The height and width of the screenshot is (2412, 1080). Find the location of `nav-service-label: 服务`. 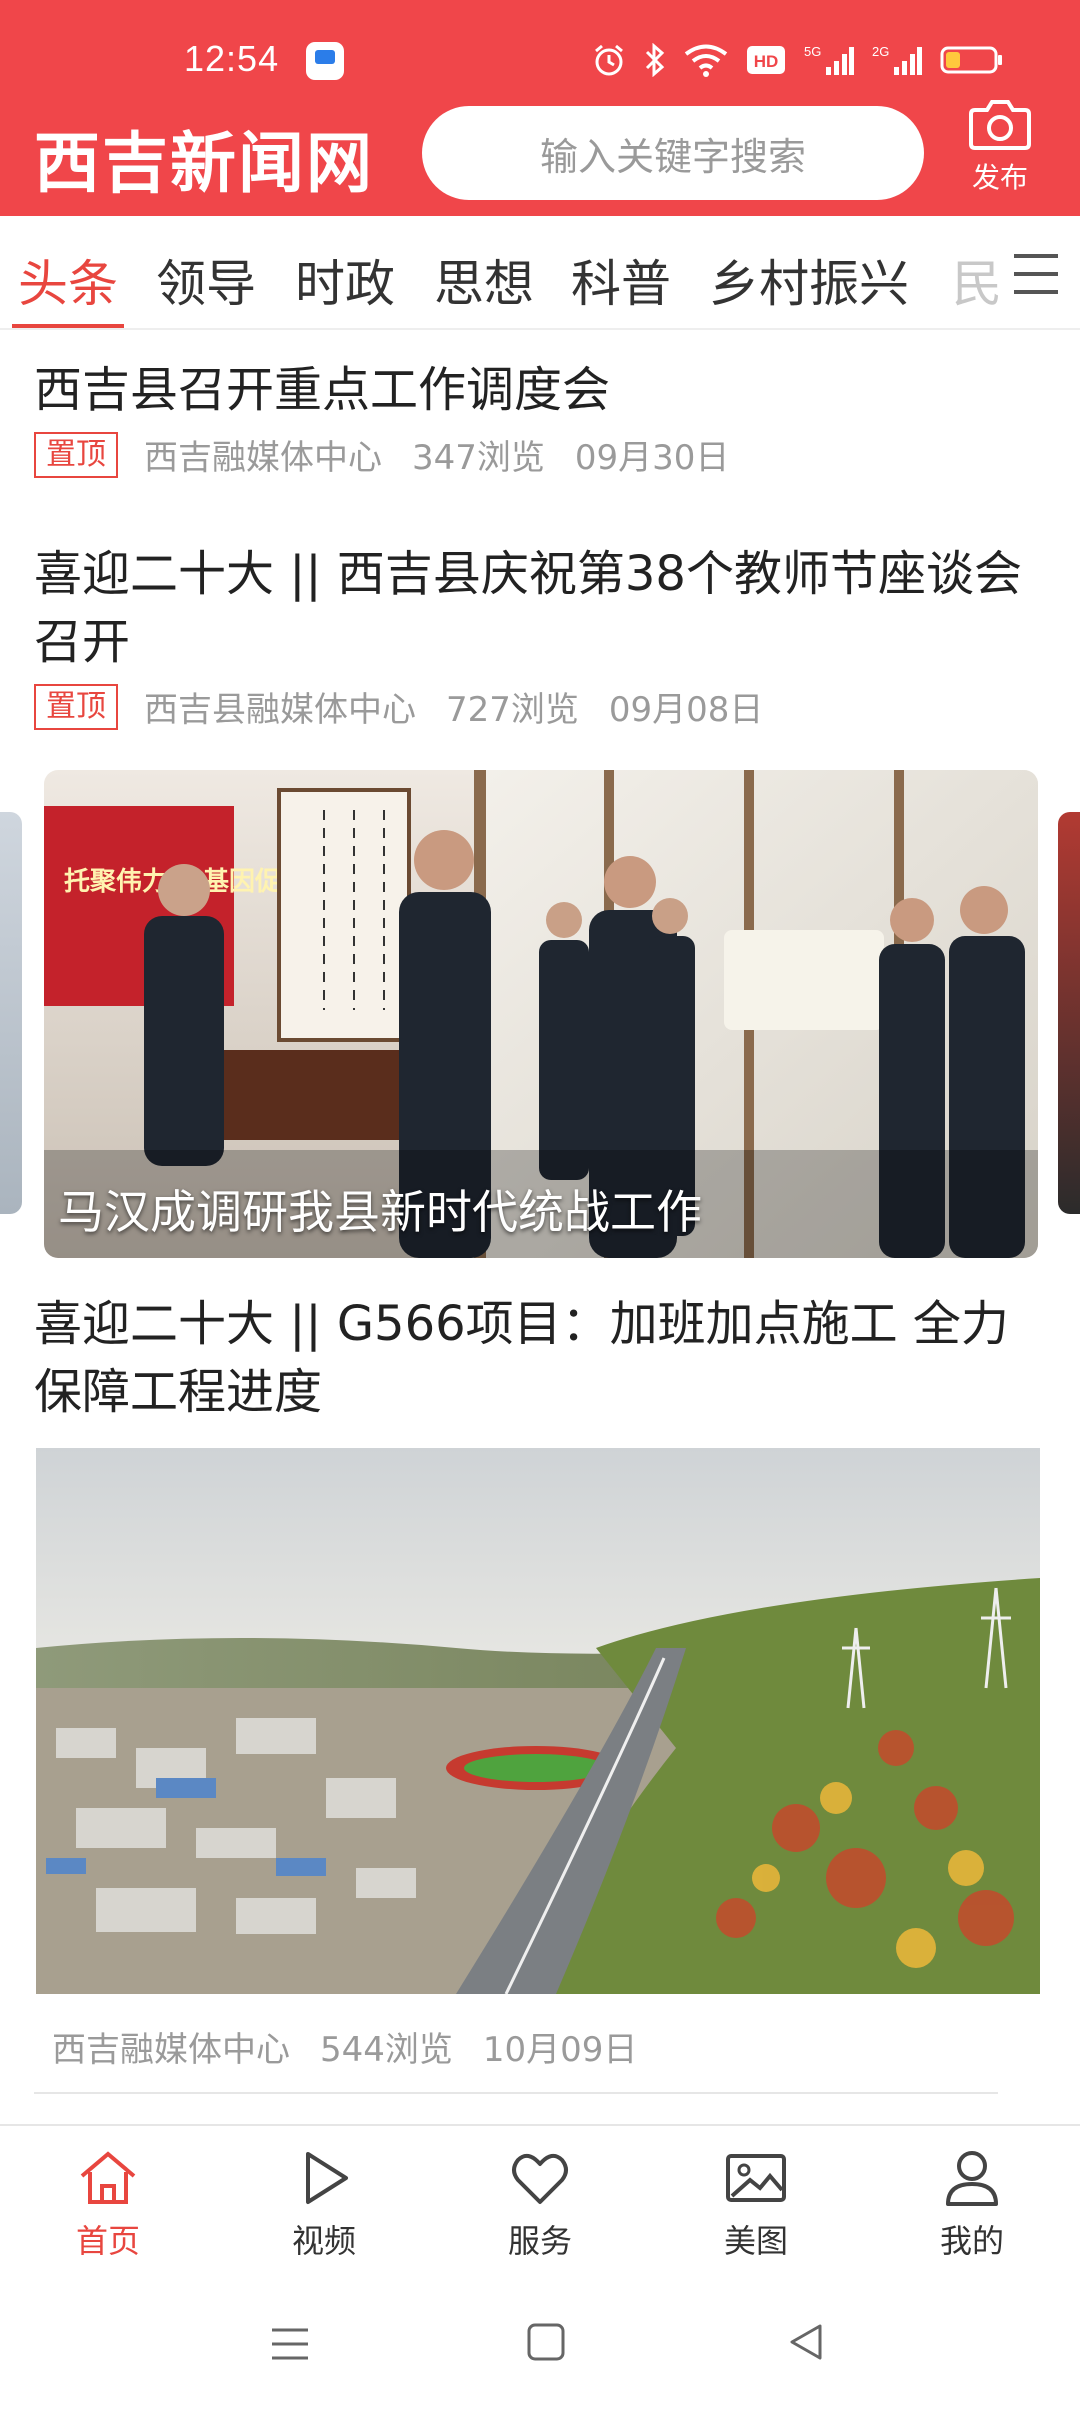

nav-service-label: 服务 is located at coordinates (539, 2241).